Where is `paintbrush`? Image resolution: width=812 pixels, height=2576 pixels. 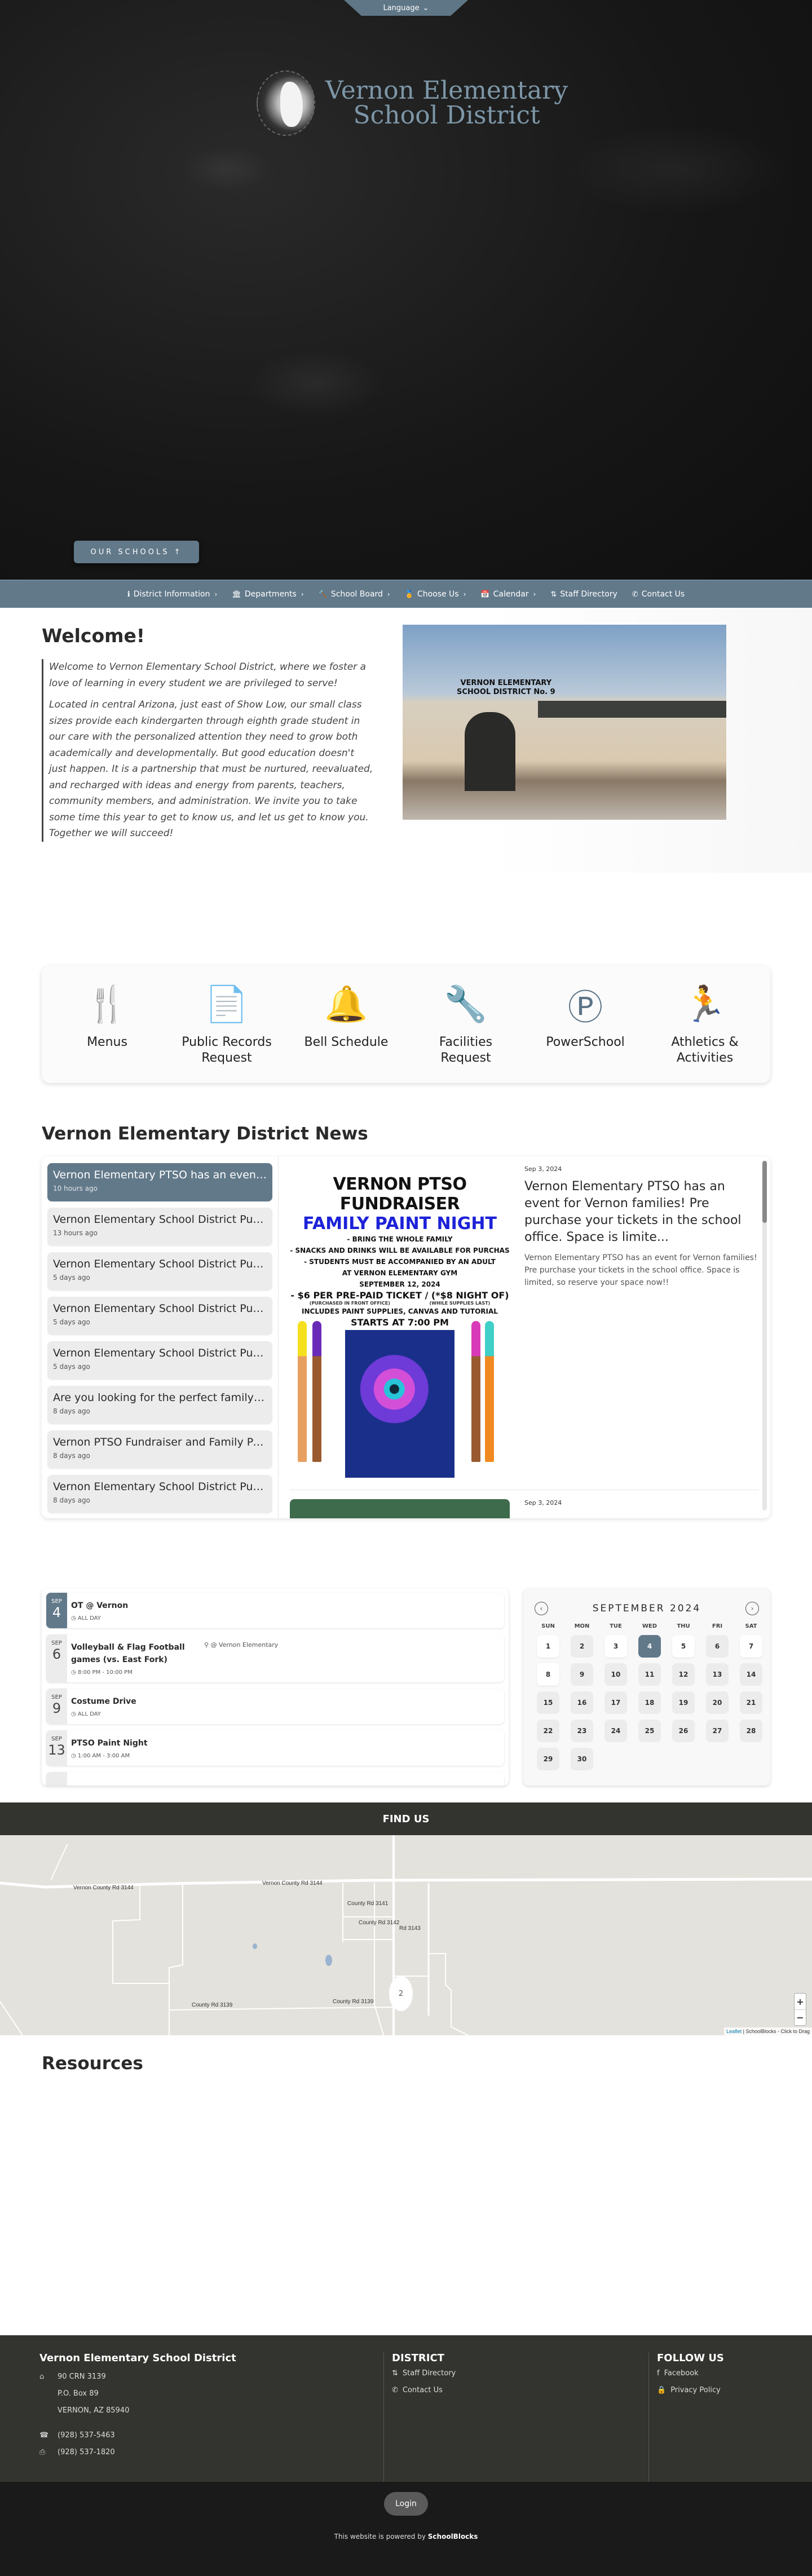
paintbrush is located at coordinates (302, 1391).